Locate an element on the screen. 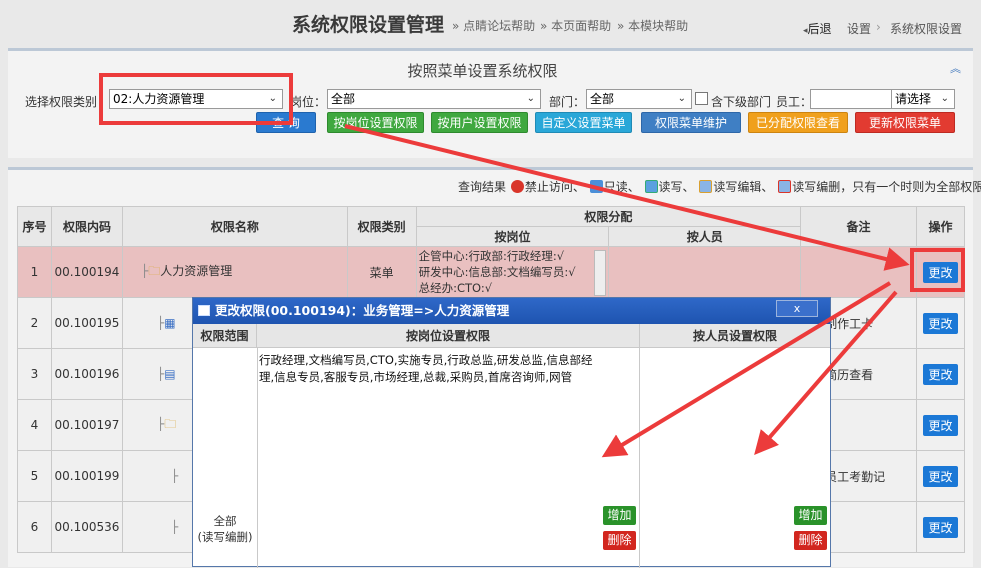 The image size is (981, 568). arrow-to-post-area is located at coordinates (746, 369).